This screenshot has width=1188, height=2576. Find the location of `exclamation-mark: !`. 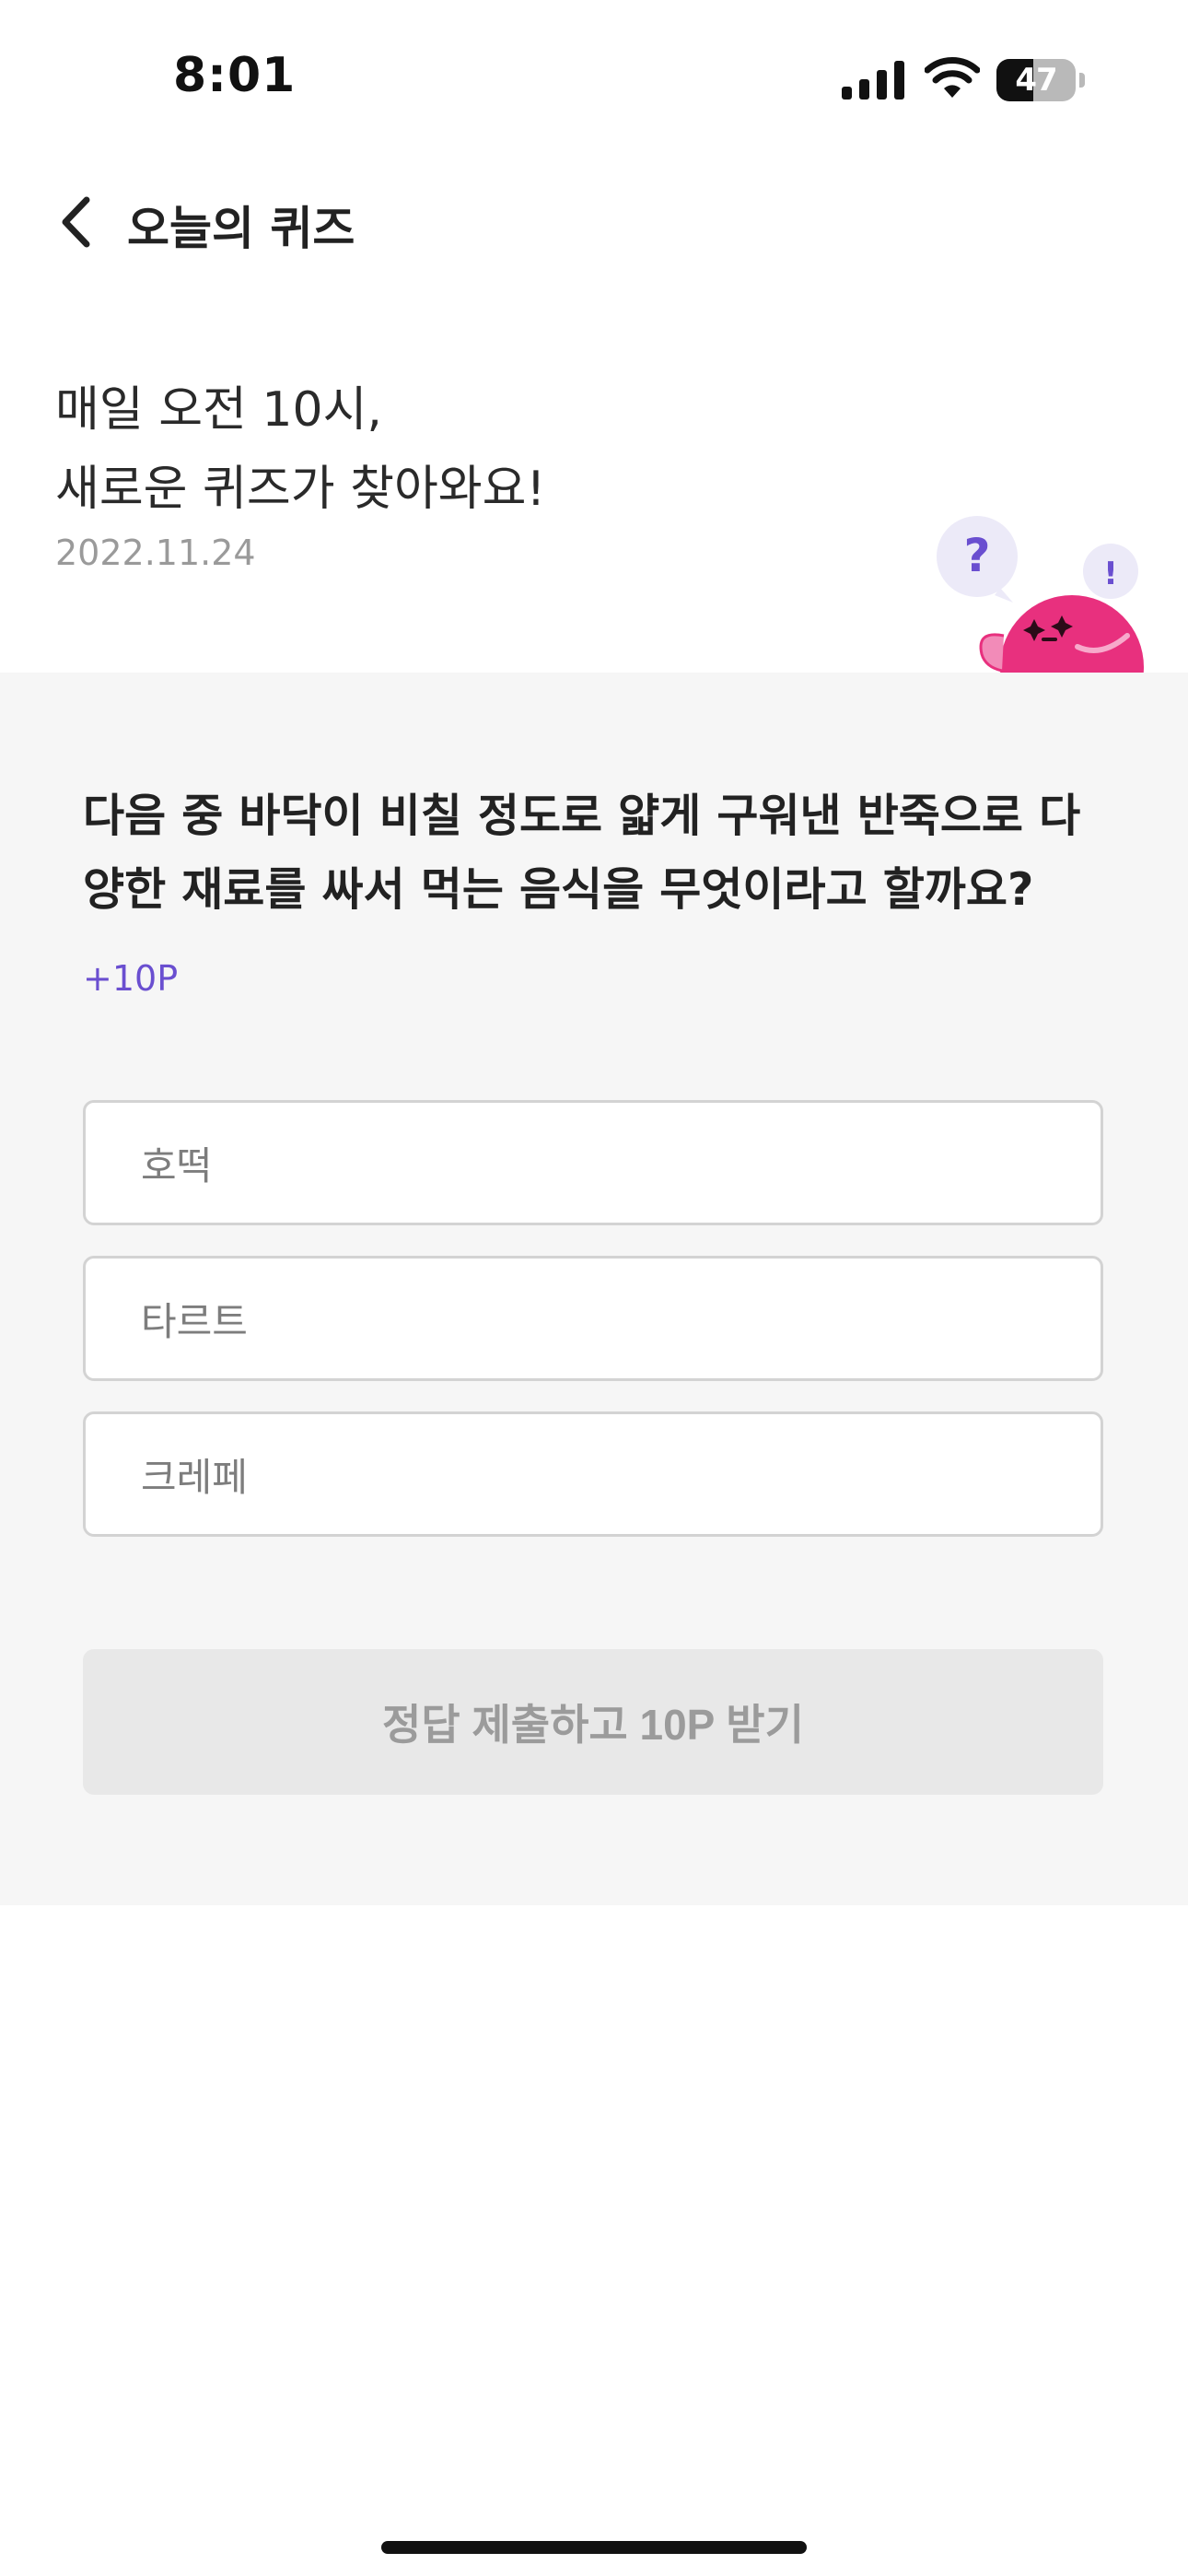

exclamation-mark: ! is located at coordinates (1110, 574).